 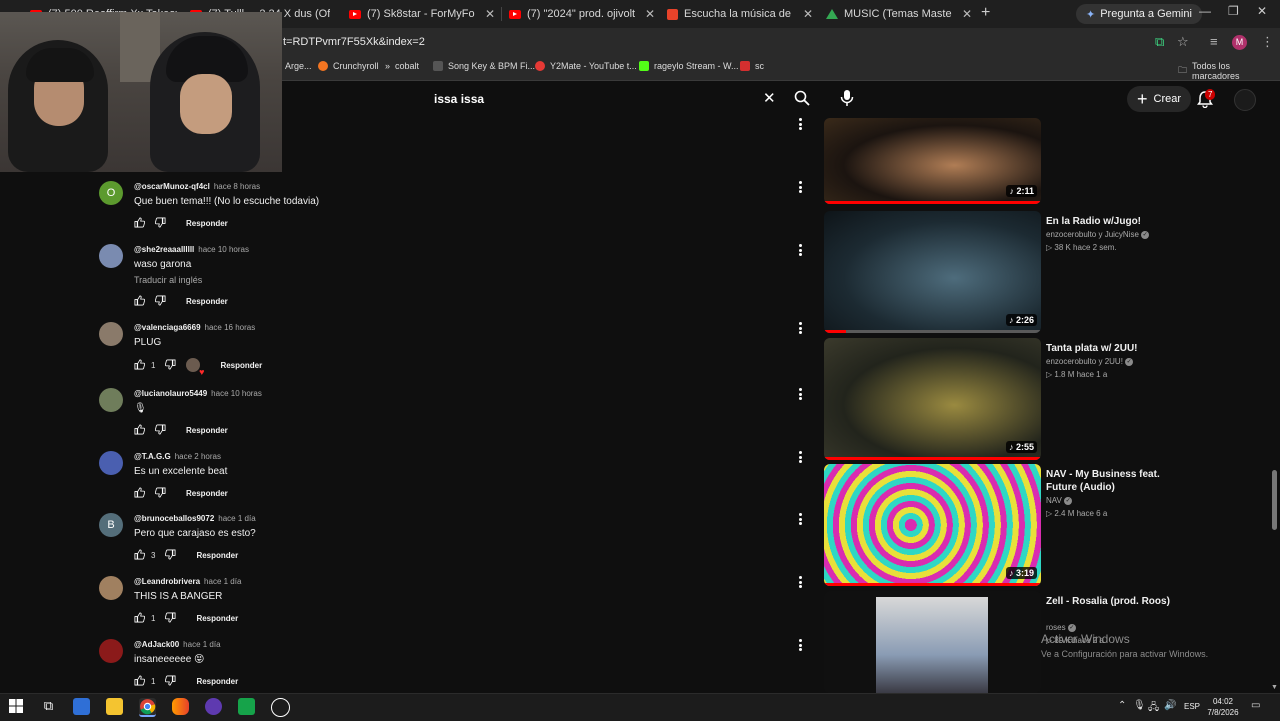 What do you see at coordinates (111, 525) in the screenshot?
I see `comment-avatar: B` at bounding box center [111, 525].